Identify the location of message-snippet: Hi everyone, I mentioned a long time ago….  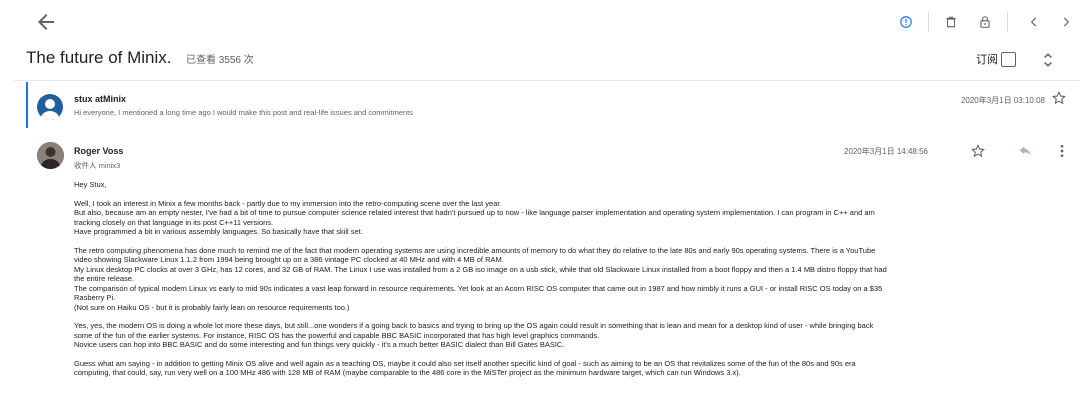
(243, 112).